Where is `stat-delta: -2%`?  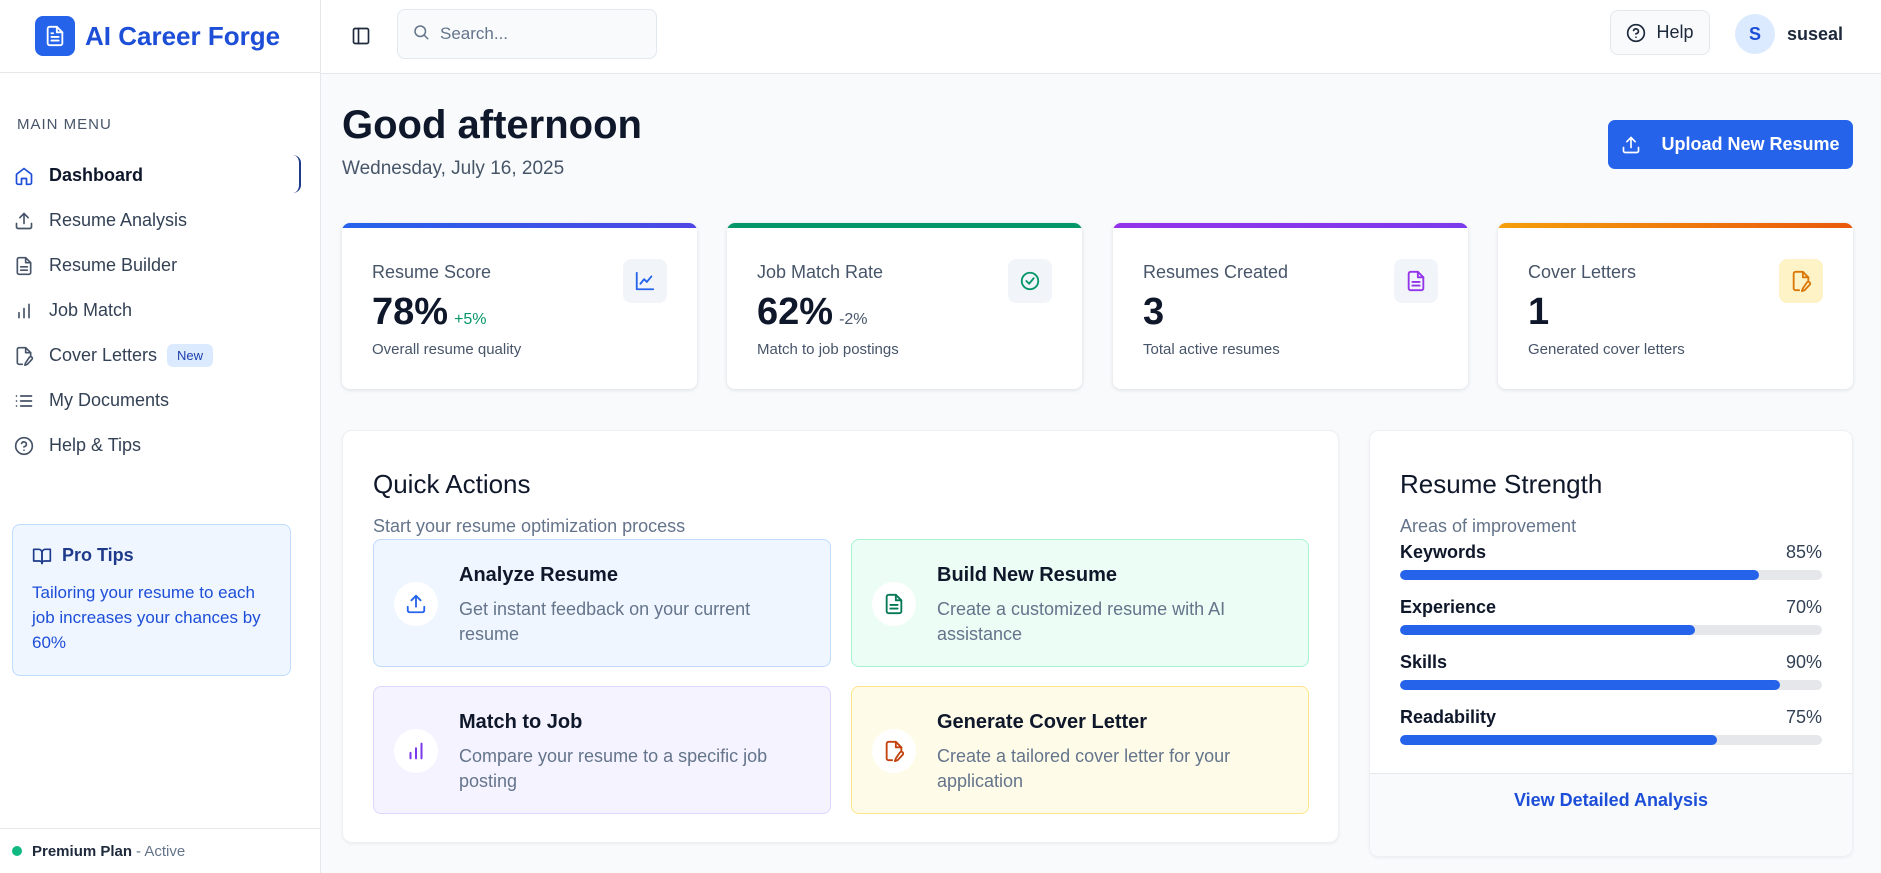 stat-delta: -2% is located at coordinates (853, 319).